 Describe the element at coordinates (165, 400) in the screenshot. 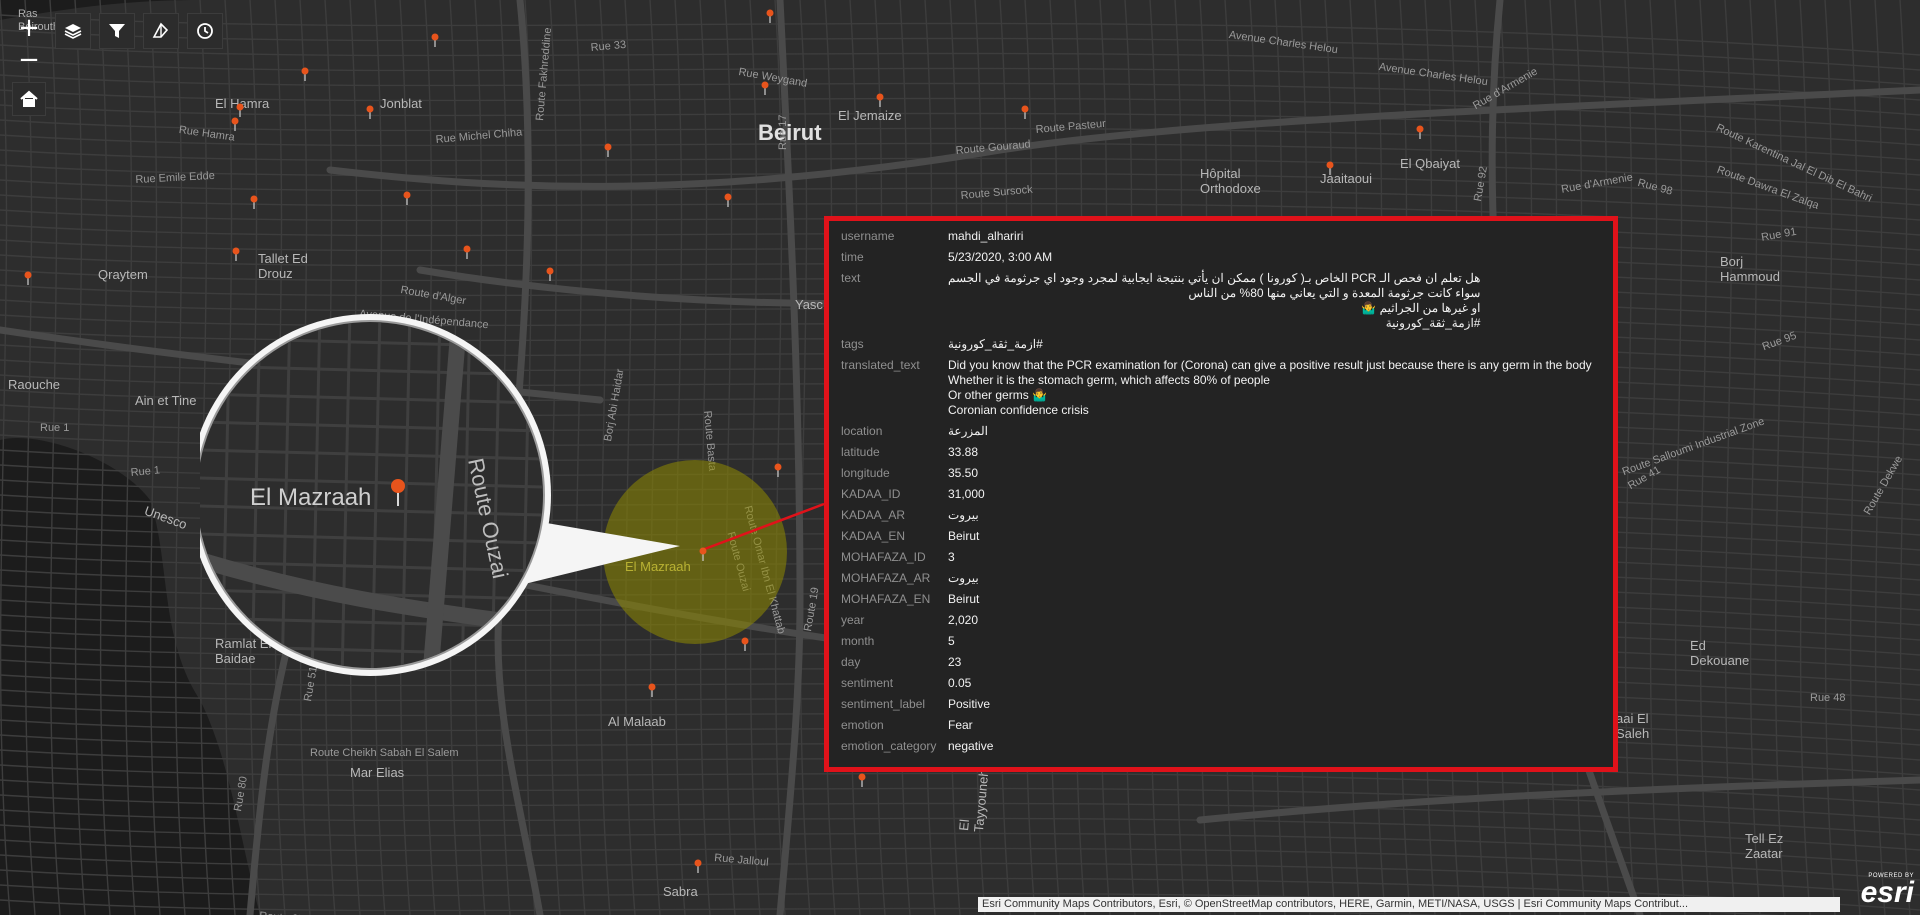

I see `map-label: Ain et Tine` at that location.